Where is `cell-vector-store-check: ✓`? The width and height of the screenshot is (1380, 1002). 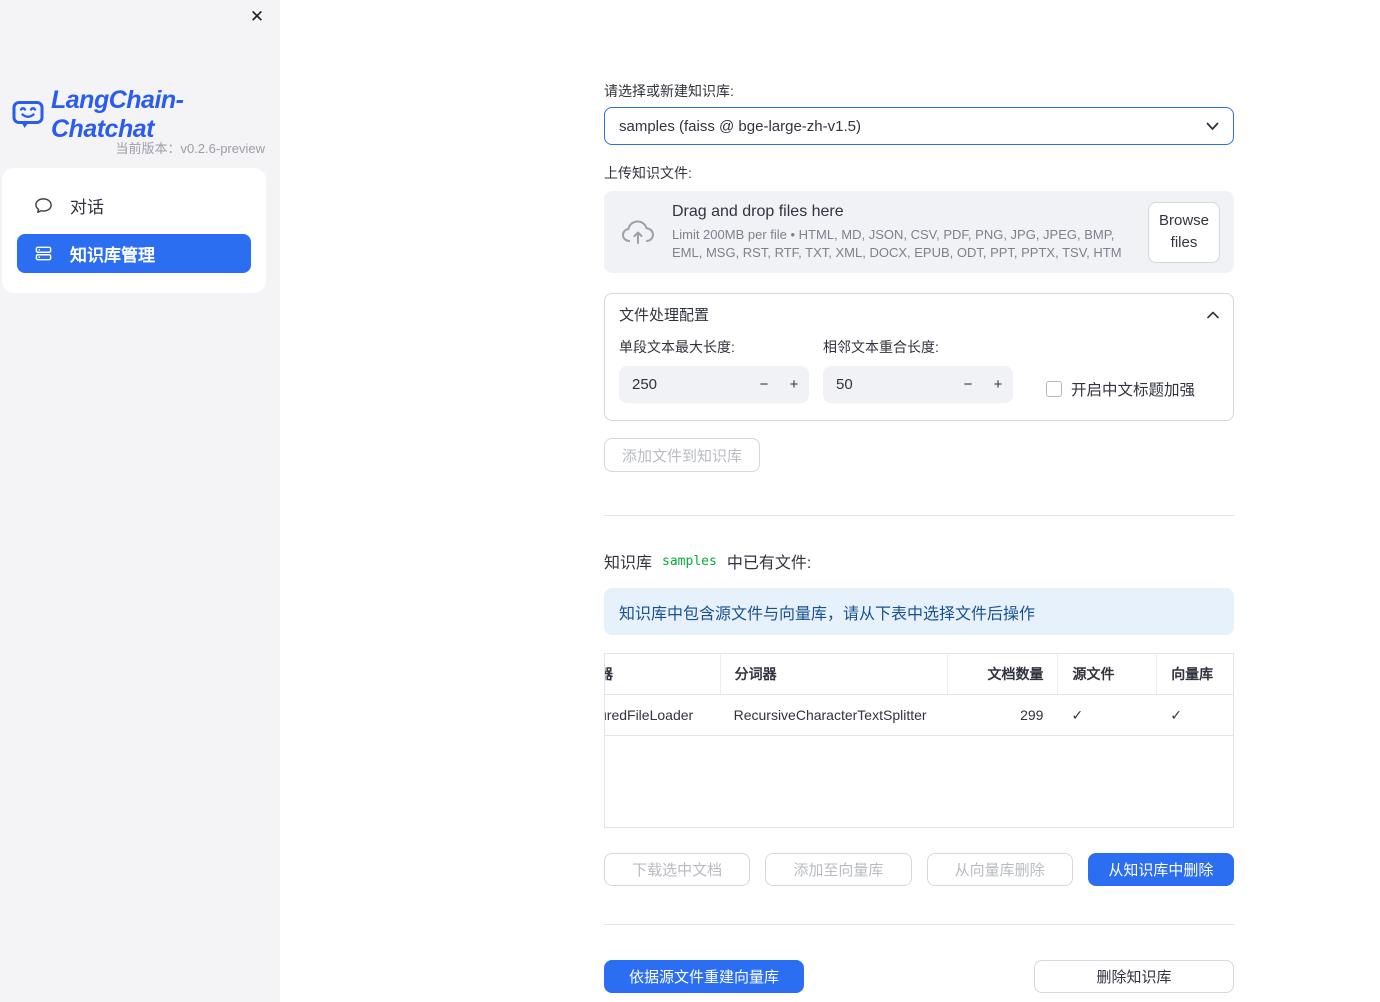
cell-vector-store-check: ✓ is located at coordinates (1176, 714).